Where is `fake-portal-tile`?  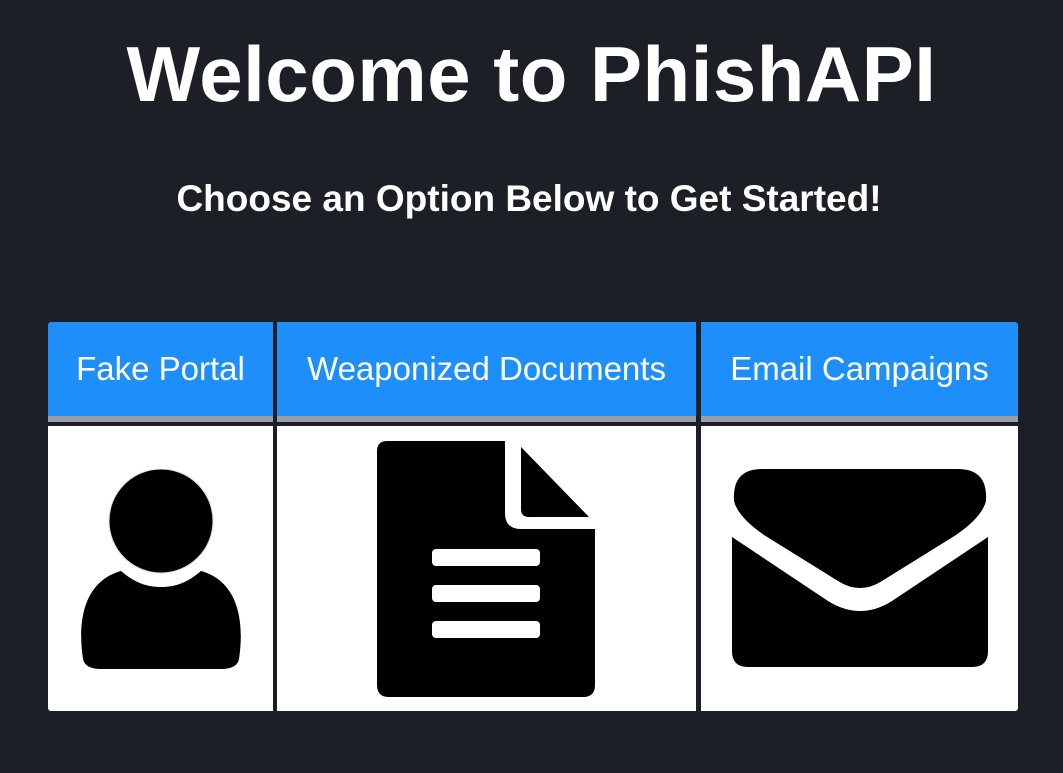
fake-portal-tile is located at coordinates (160, 568).